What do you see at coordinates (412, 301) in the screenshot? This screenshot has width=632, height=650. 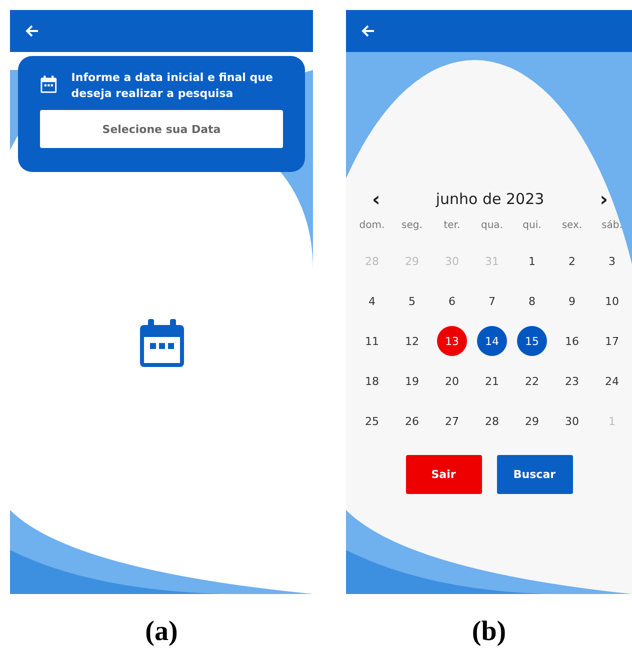 I see `calendar-day: 5` at bounding box center [412, 301].